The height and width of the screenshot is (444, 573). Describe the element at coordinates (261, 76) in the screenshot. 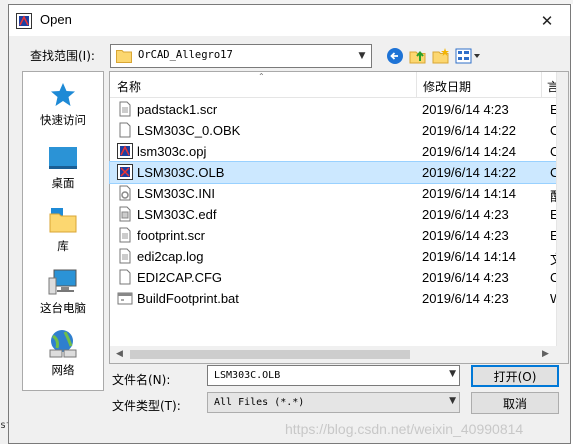

I see `sort-arrow-icon: ⌃` at that location.